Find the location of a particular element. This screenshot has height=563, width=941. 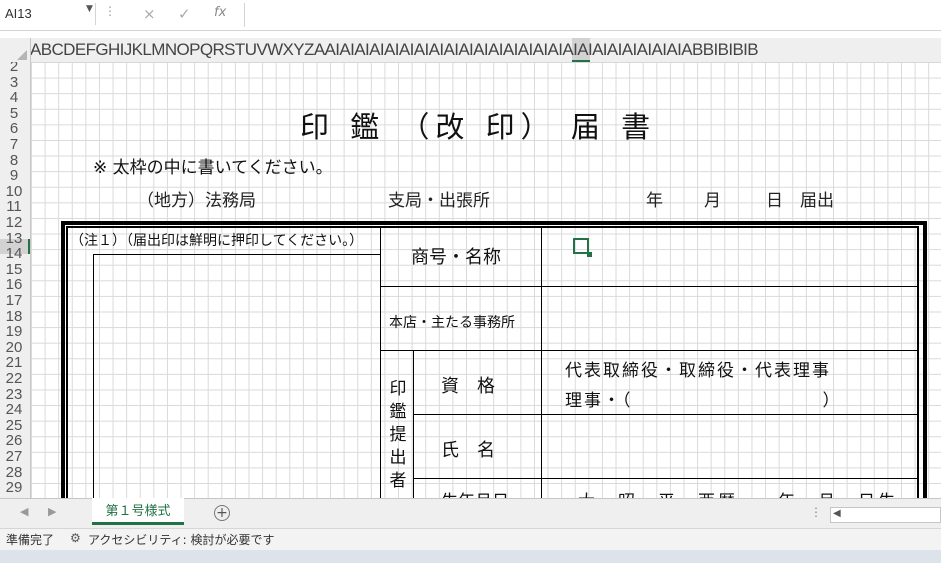

row-number: 19 is located at coordinates (14, 331).